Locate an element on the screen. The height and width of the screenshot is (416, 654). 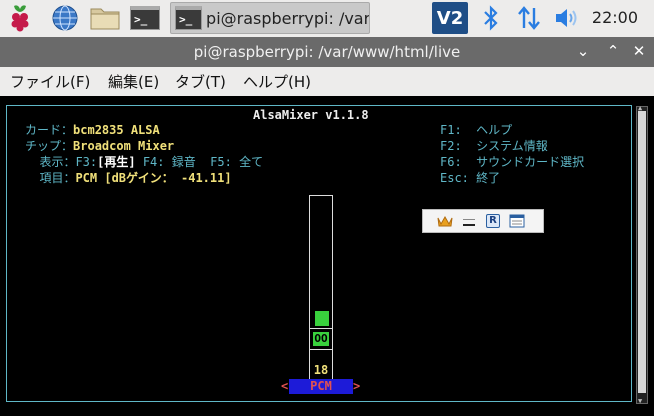
floating-toolbar: R is located at coordinates (483, 221).